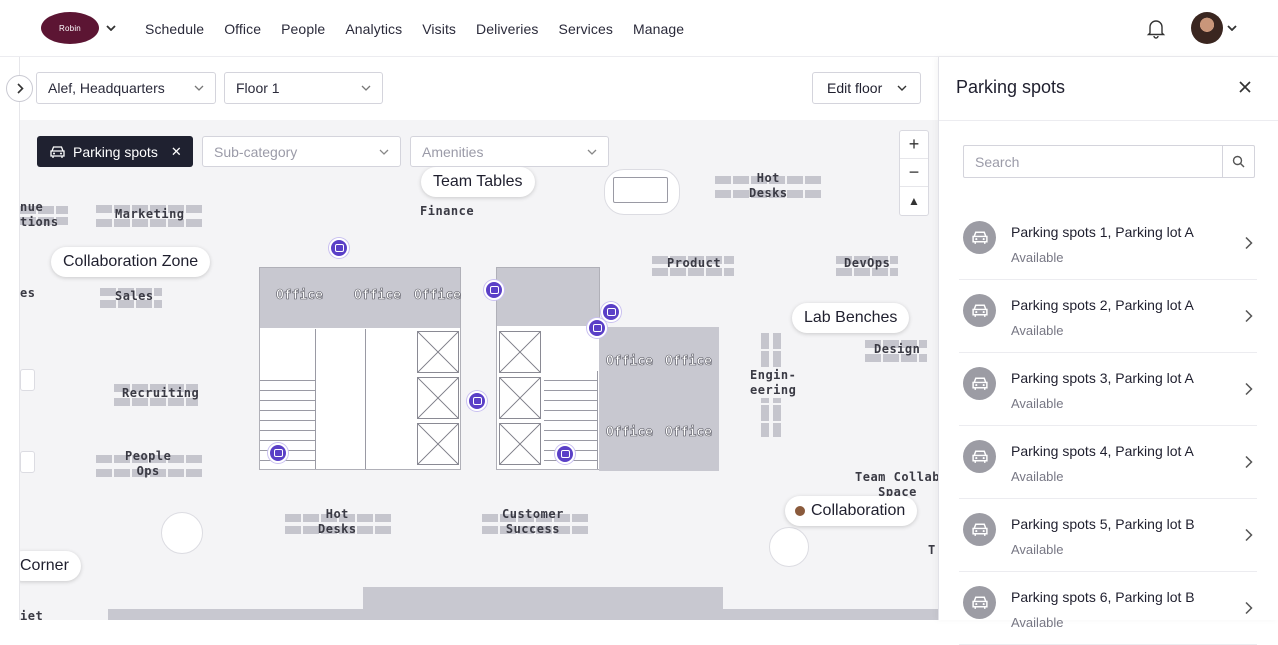 This screenshot has height=645, width=1278. What do you see at coordinates (768, 185) in the screenshot?
I see `area-label-hot-desks: Hot Desks` at bounding box center [768, 185].